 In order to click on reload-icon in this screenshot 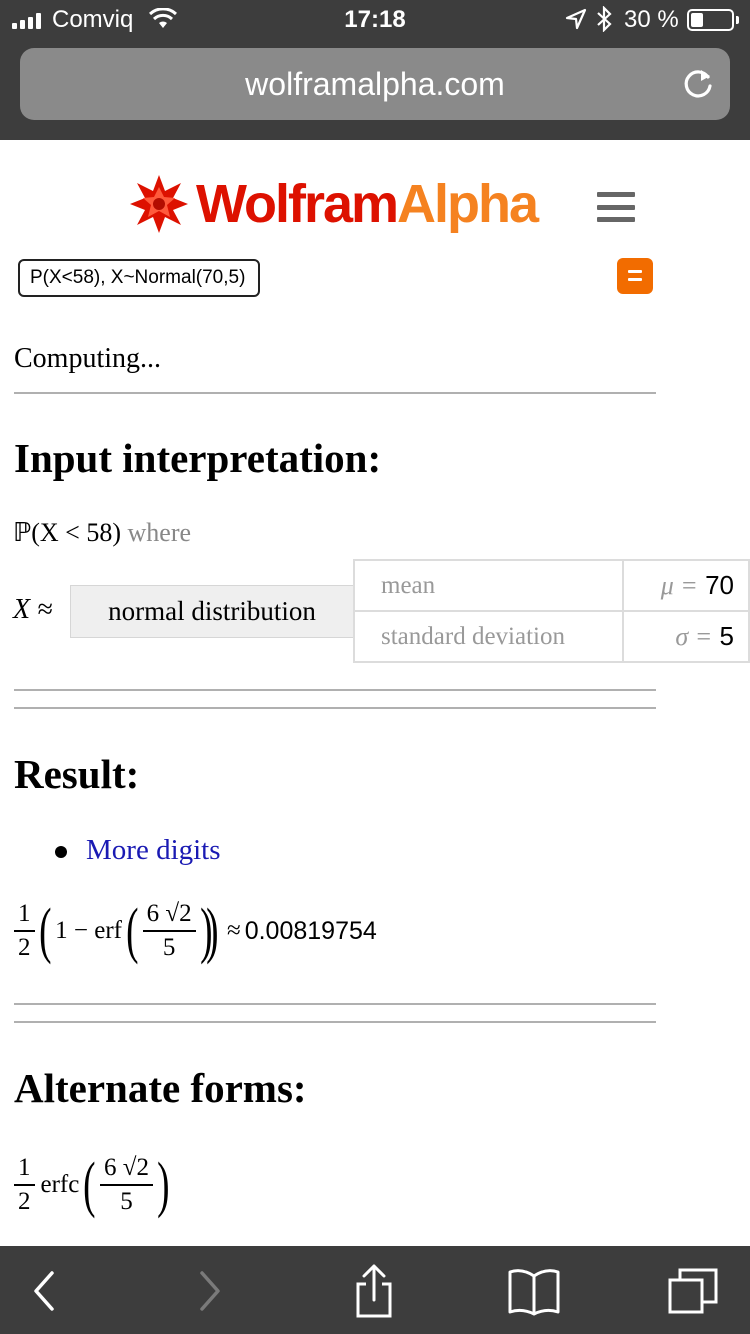, I will do `click(698, 84)`.